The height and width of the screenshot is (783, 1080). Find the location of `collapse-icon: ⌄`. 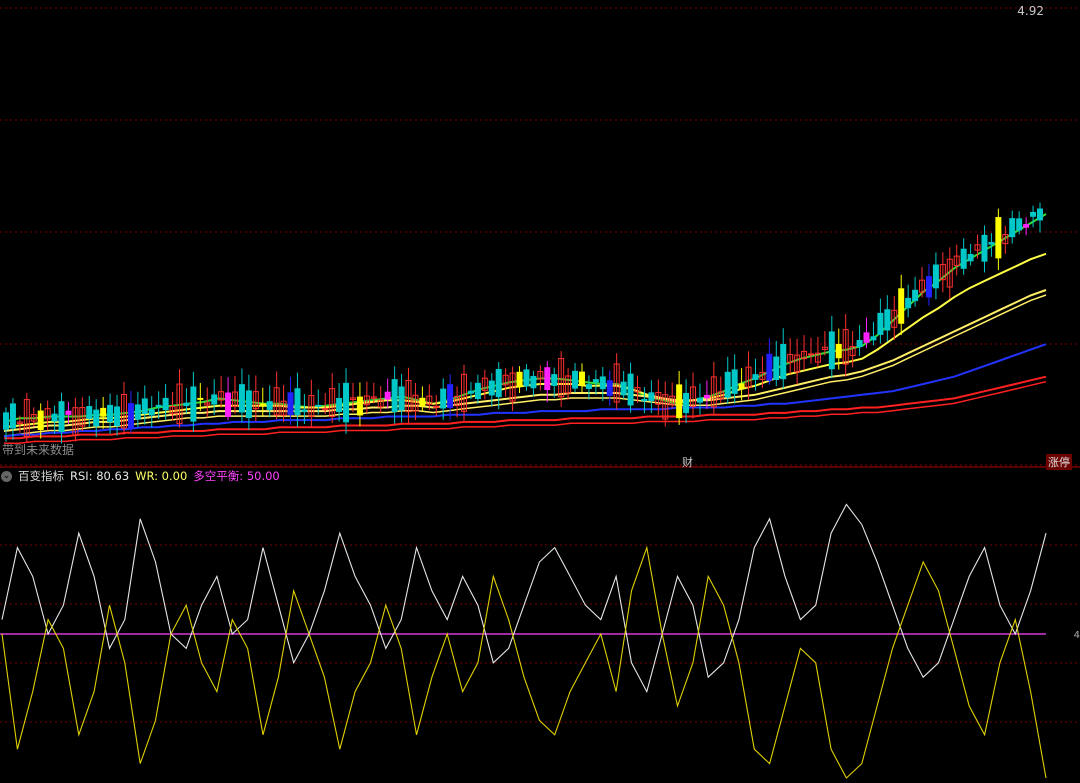

collapse-icon: ⌄ is located at coordinates (6, 476).